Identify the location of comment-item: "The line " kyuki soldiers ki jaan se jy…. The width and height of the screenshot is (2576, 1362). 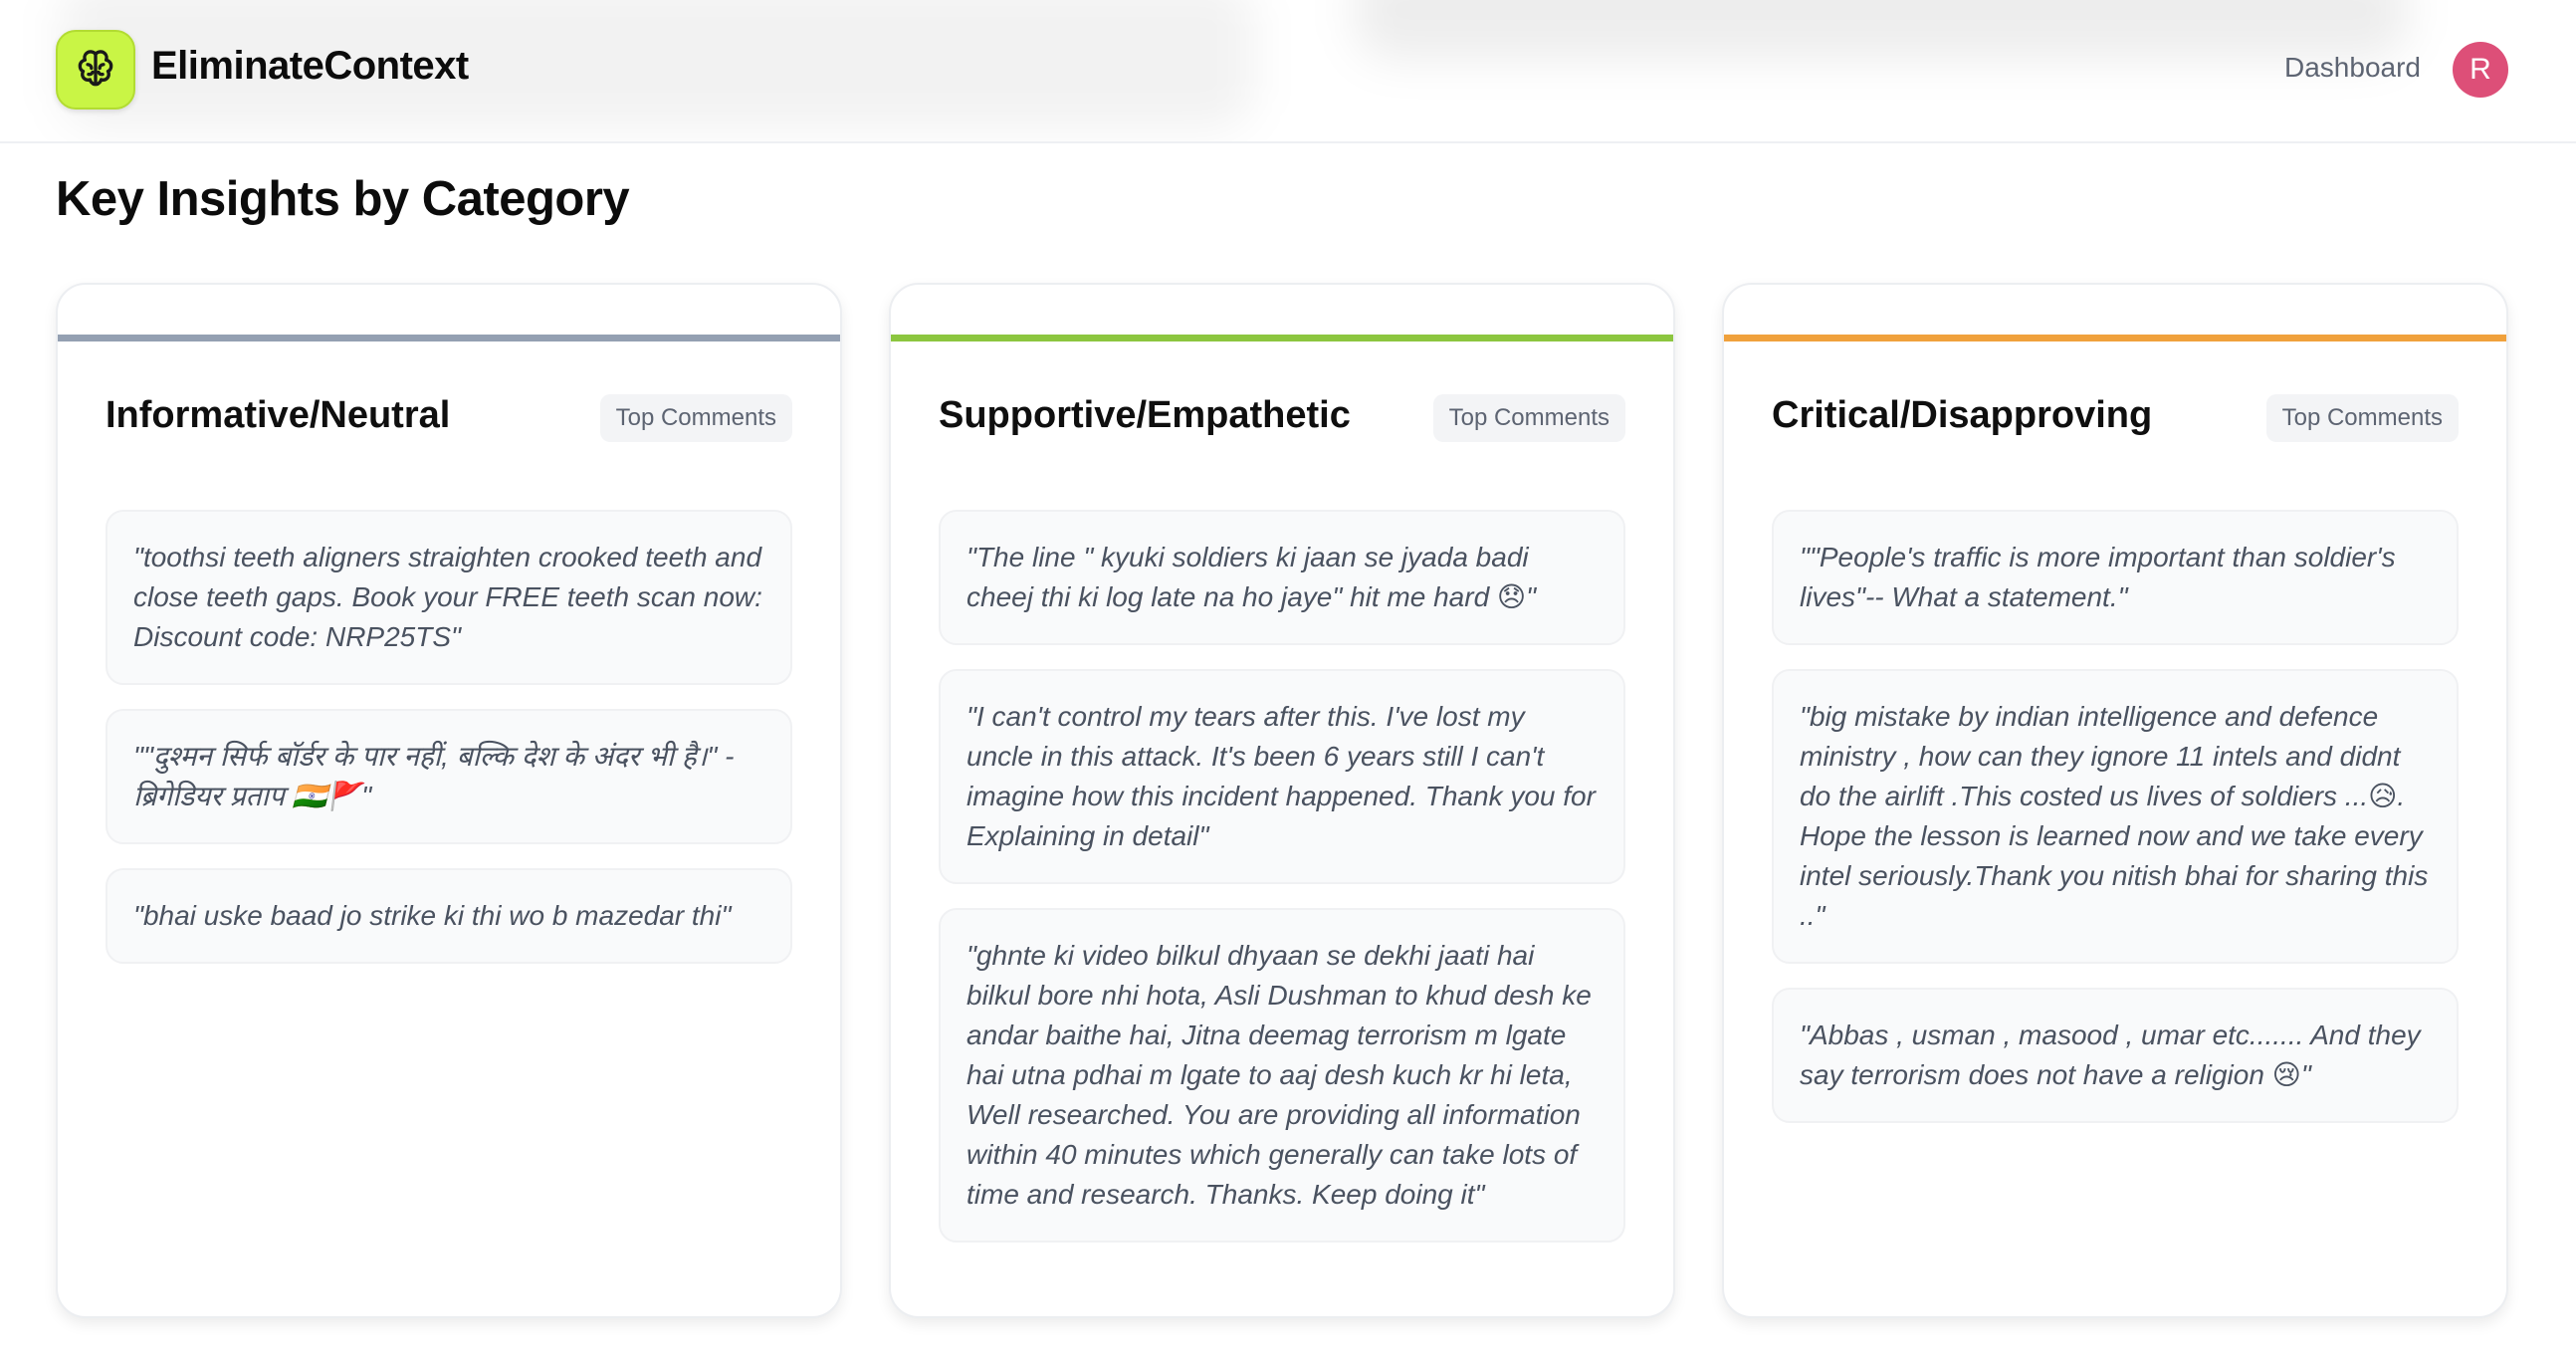
(1282, 577).